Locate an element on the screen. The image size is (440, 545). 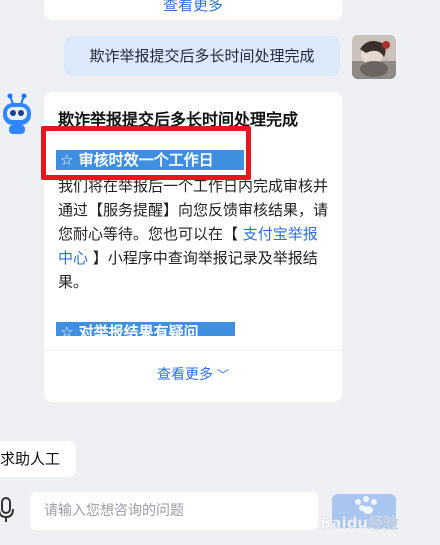
human-help-button: 求助人工 is located at coordinates (38, 459).